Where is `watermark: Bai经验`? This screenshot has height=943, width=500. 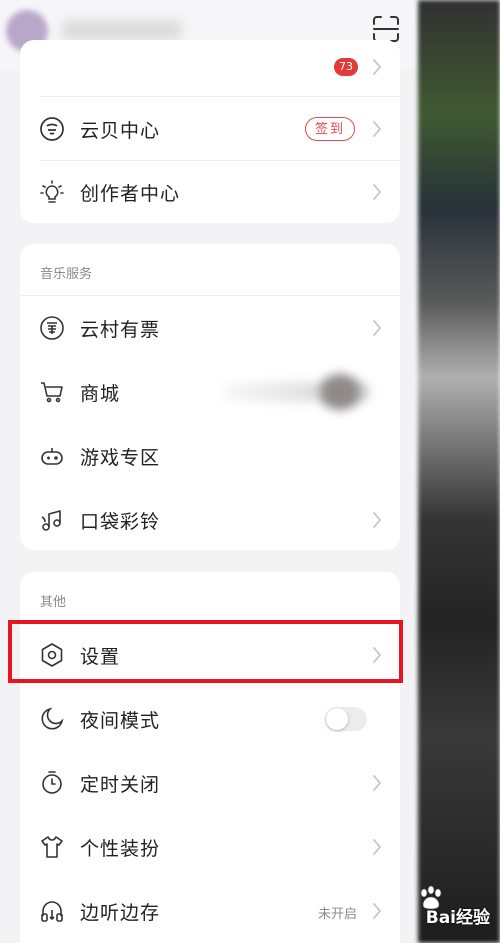
watermark: Bai经验 is located at coordinates (459, 910).